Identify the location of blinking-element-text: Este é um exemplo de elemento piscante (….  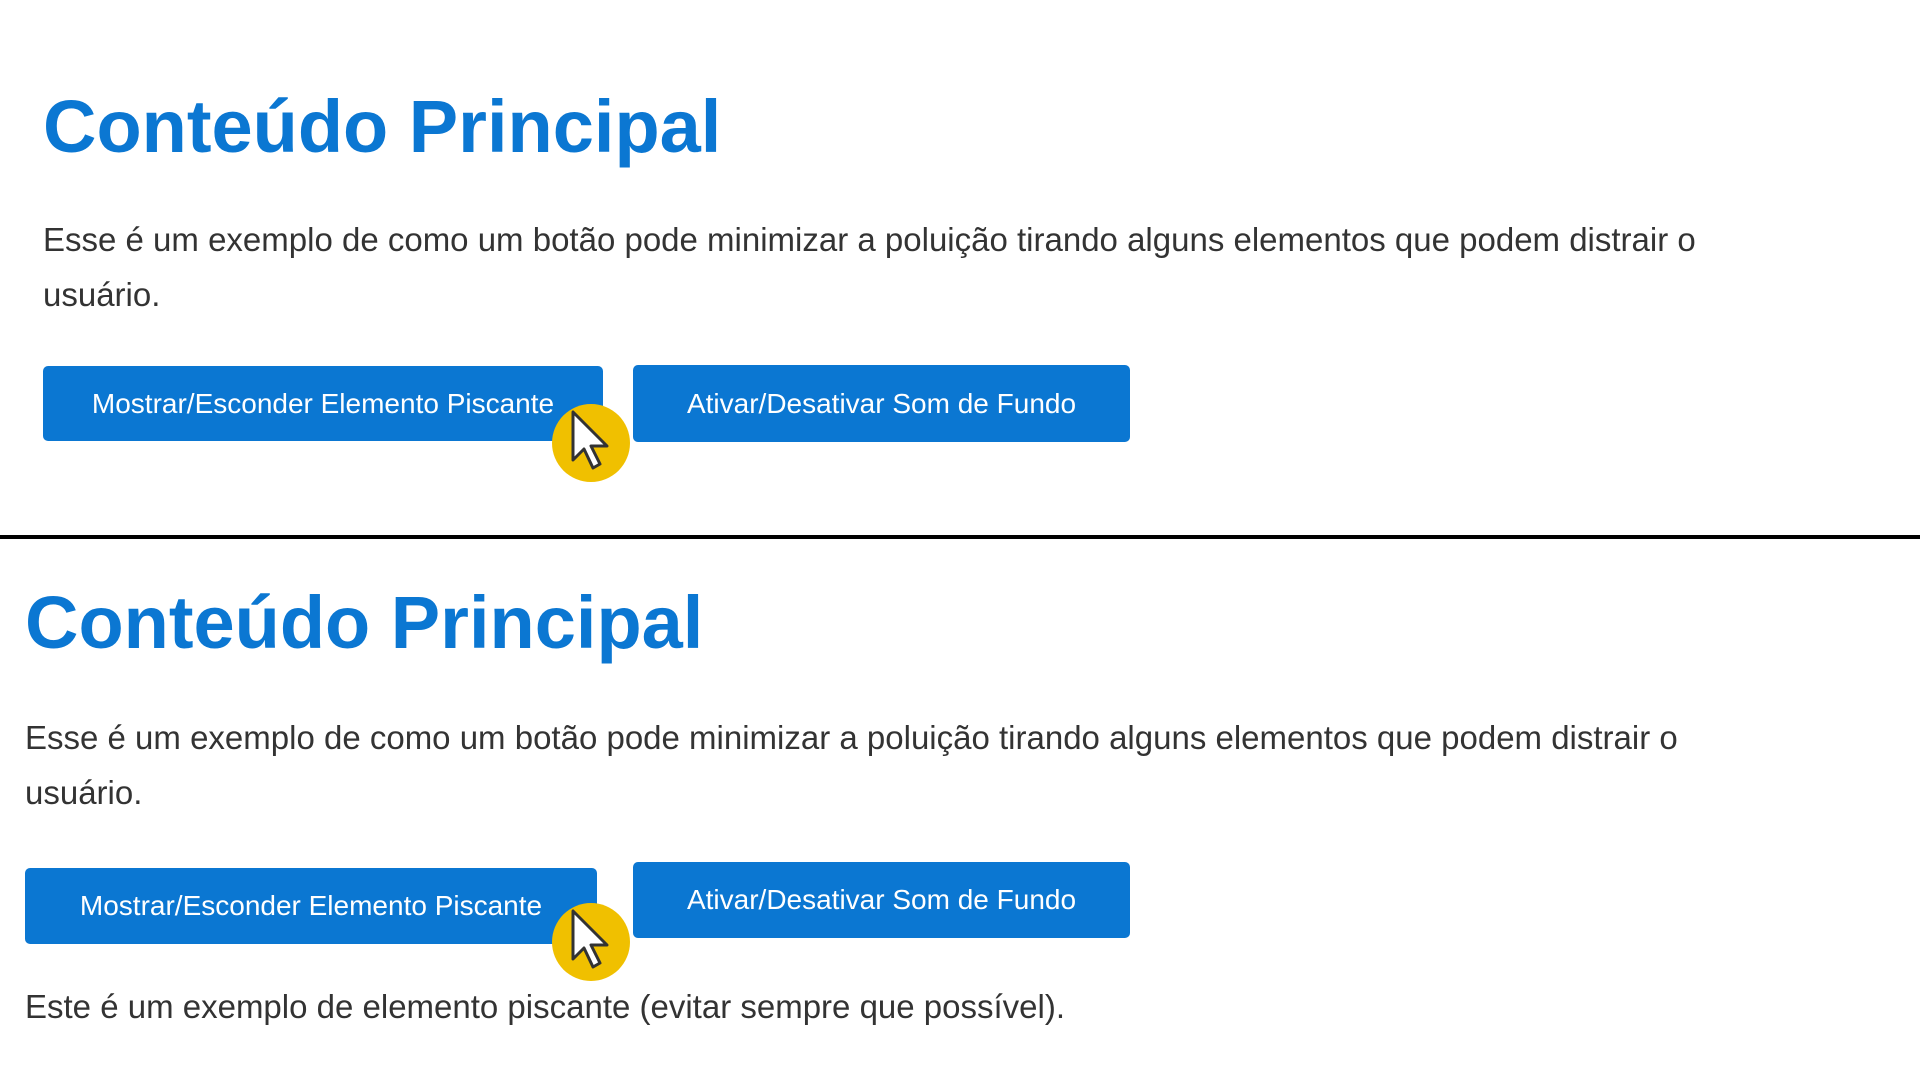
(545, 1006).